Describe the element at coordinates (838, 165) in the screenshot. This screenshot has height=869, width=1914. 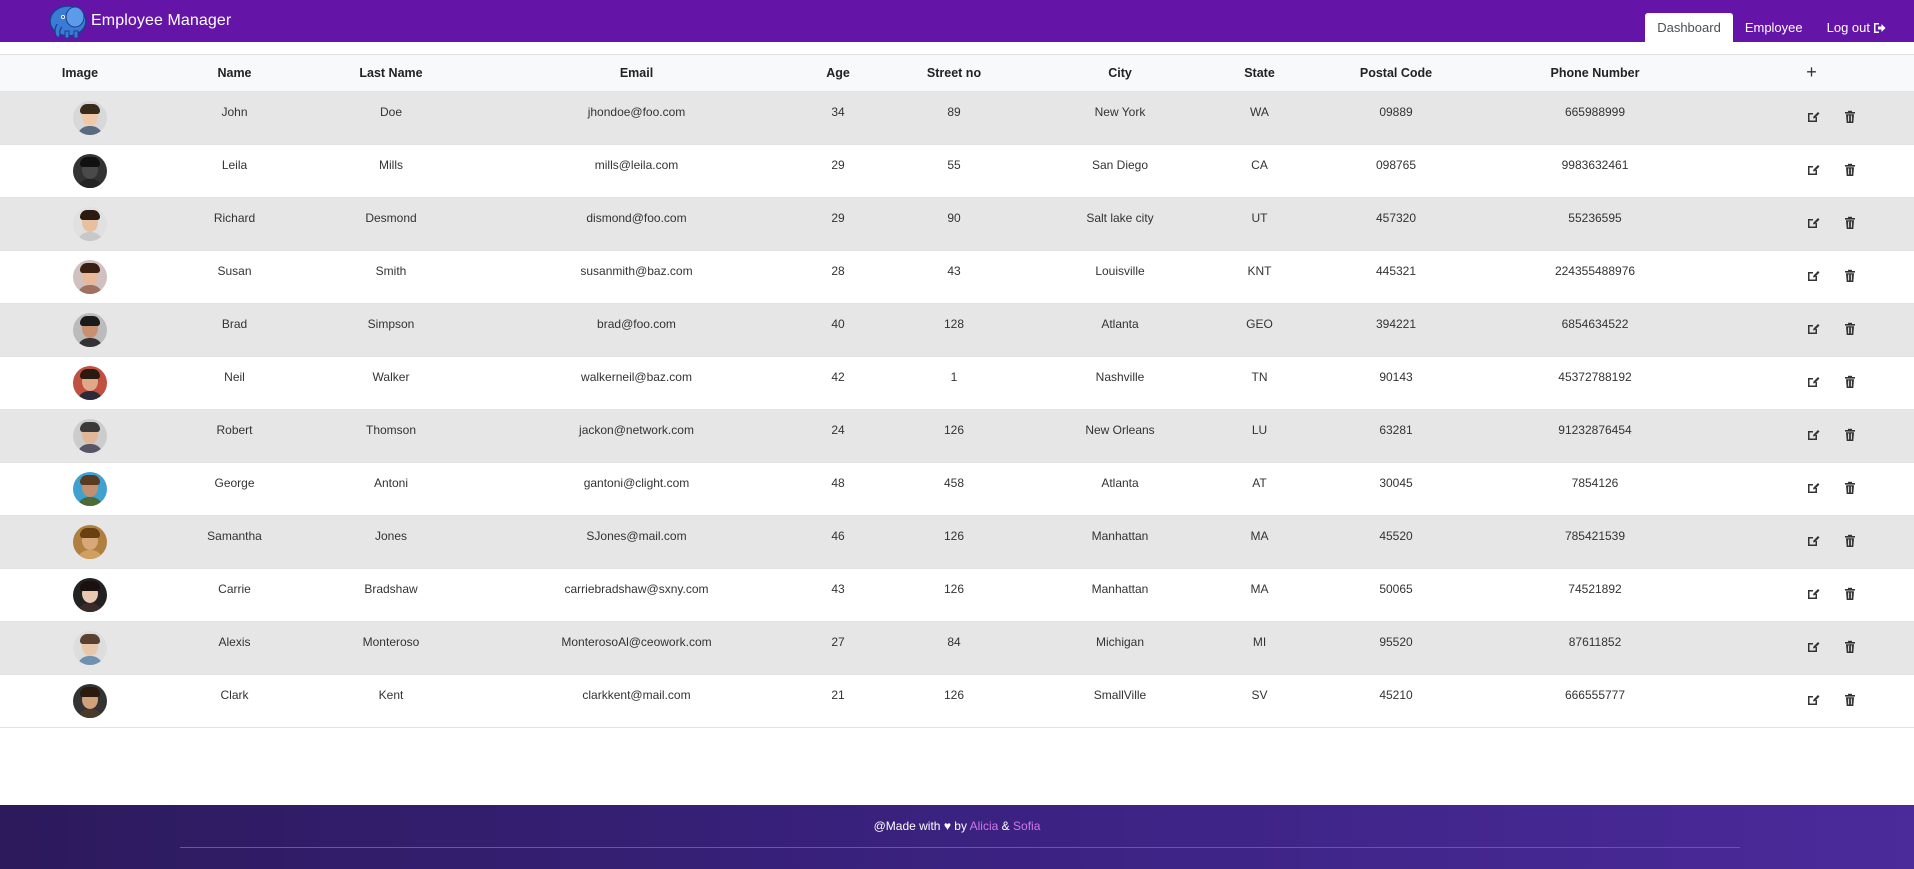
I see `cell-age: 29` at that location.